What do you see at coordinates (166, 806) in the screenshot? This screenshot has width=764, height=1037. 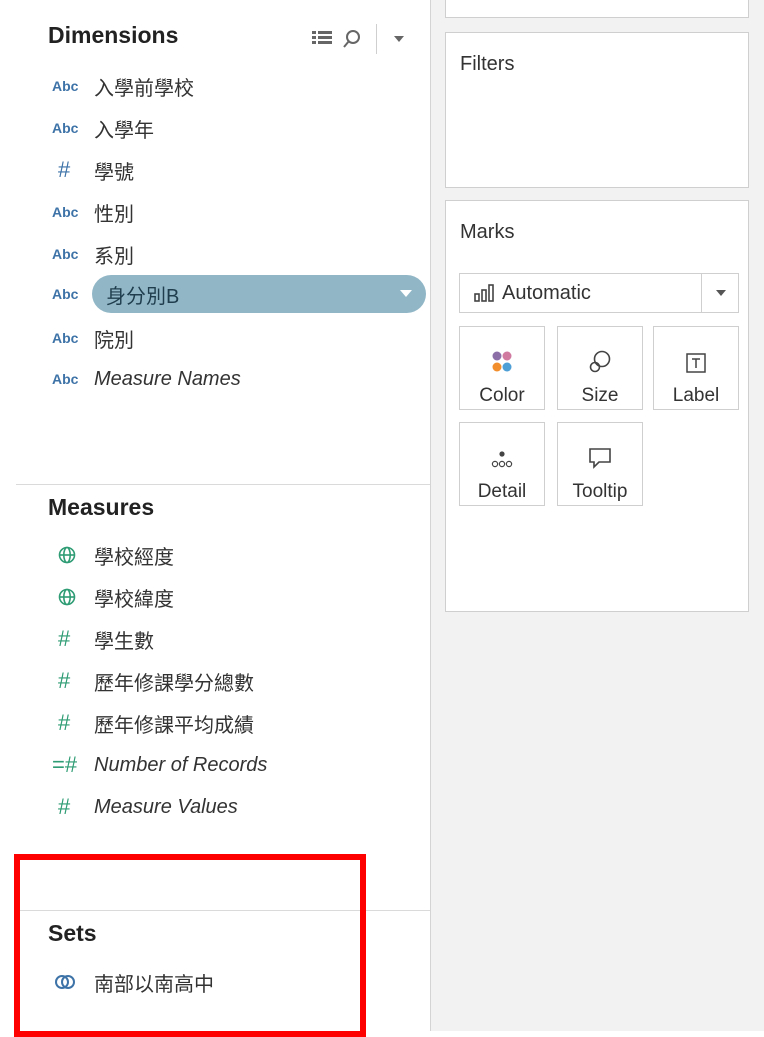 I see `field-label: Measure Values` at bounding box center [166, 806].